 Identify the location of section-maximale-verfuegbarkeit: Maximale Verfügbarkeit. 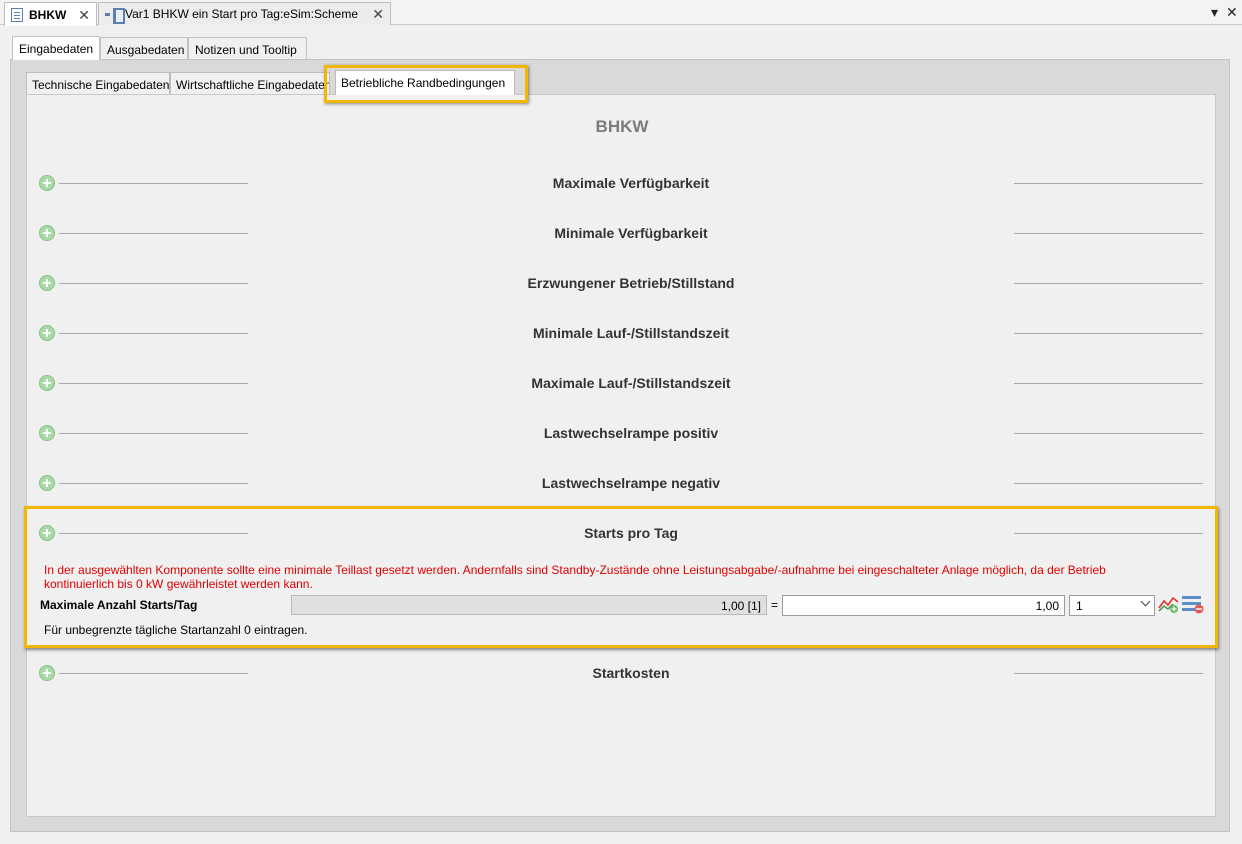
(622, 184).